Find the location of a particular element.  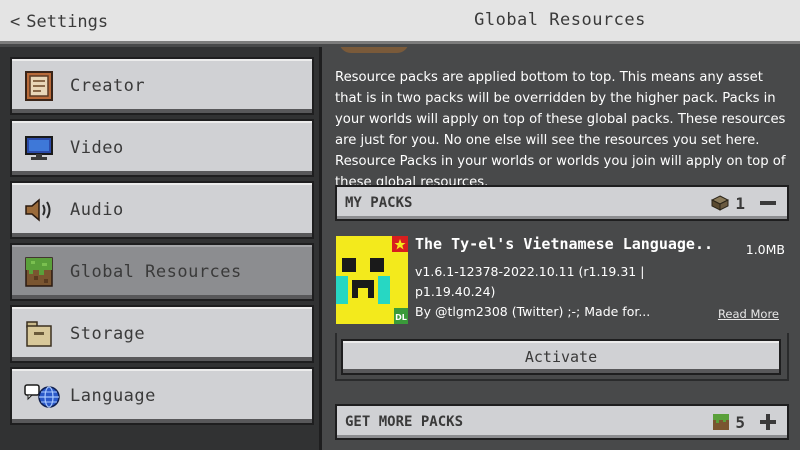

pack-icon: DL is located at coordinates (372, 280).